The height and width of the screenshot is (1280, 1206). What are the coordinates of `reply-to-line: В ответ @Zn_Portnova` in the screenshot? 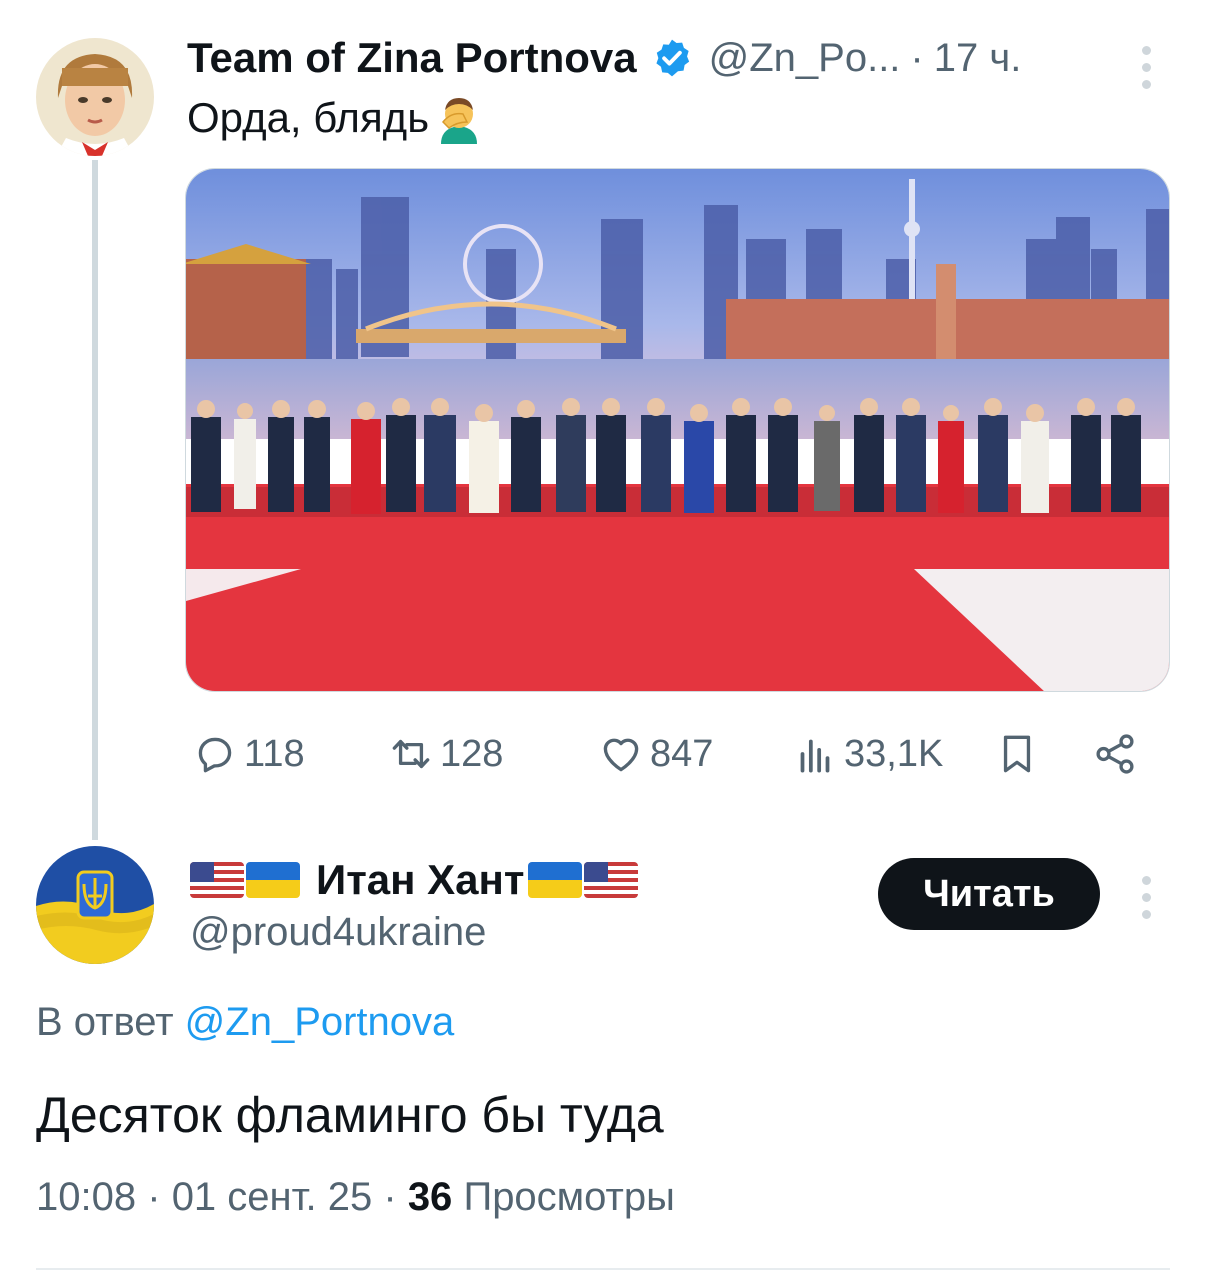 It's located at (245, 1022).